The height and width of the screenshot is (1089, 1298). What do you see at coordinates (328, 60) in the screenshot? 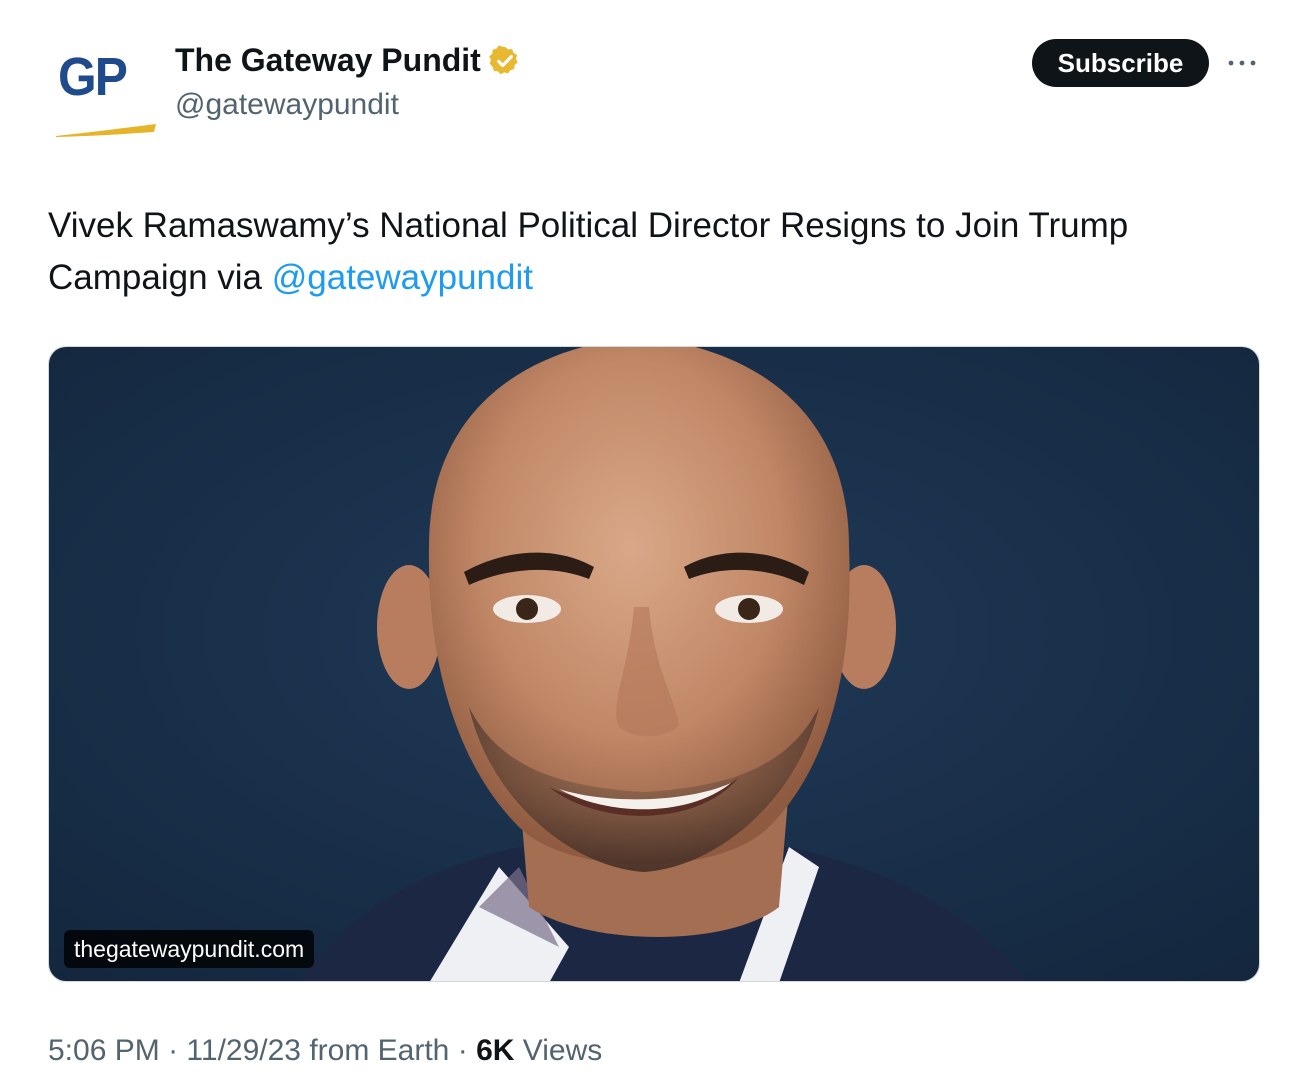
I see `author-display-name: The Gateway Pundit` at bounding box center [328, 60].